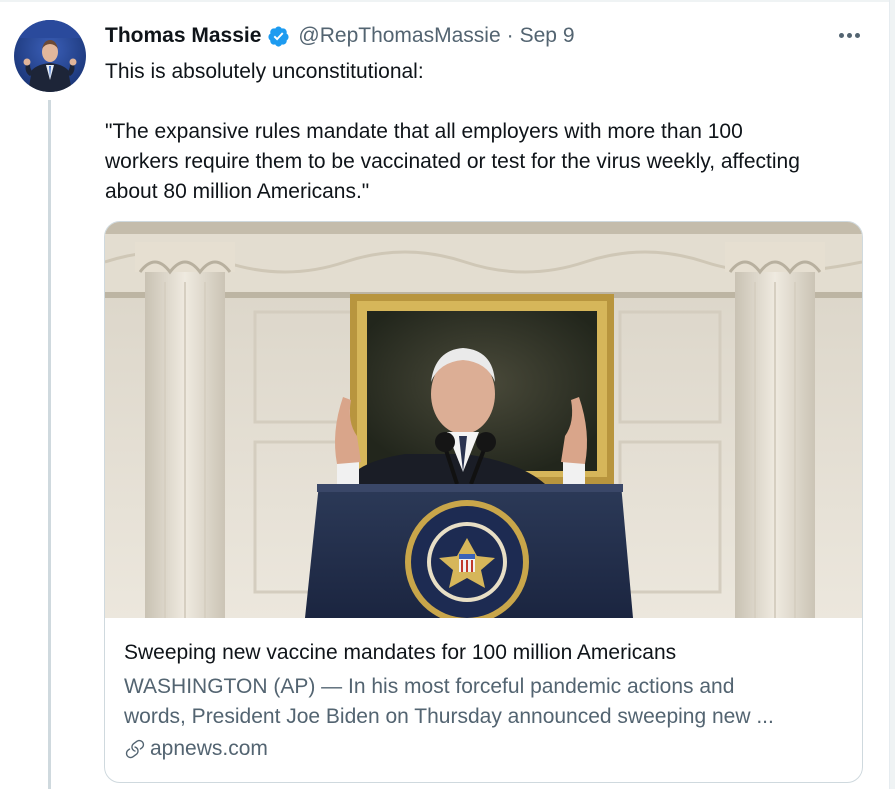 The height and width of the screenshot is (789, 895). I want to click on top-border, so click(447, 1).